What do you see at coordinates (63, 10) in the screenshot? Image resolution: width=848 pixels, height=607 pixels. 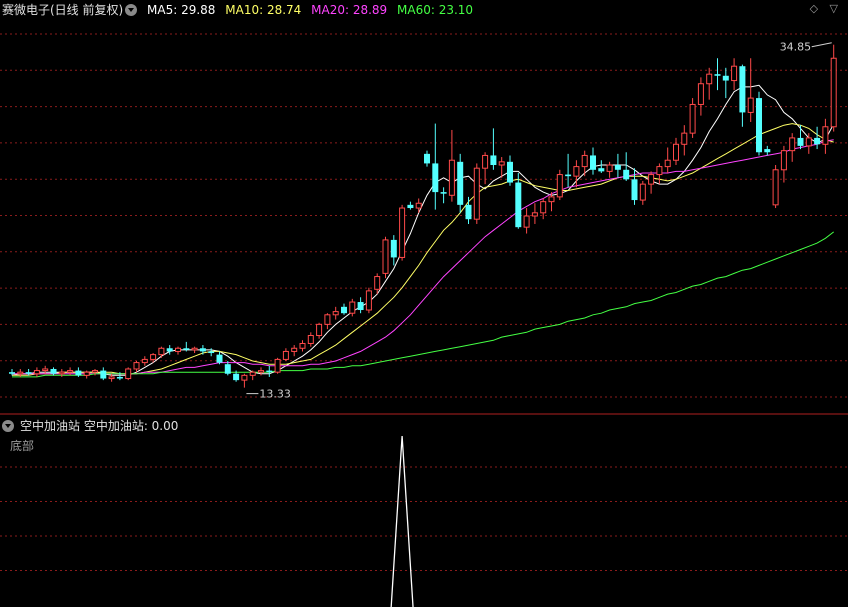 I see `stock-label: 赛微电子(日线 前复权)` at bounding box center [63, 10].